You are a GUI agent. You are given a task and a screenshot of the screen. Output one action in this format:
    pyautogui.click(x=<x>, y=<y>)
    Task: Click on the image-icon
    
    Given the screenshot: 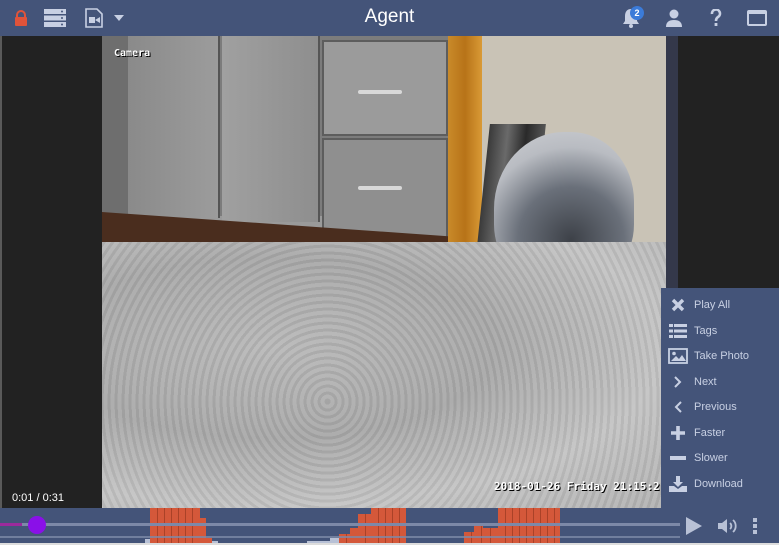 What is the action you would take?
    pyautogui.click(x=678, y=356)
    